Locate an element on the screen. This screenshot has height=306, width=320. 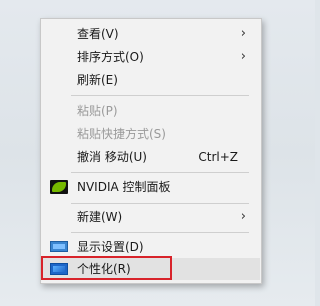
menu-item-label: 新建(W) is located at coordinates (100, 217).